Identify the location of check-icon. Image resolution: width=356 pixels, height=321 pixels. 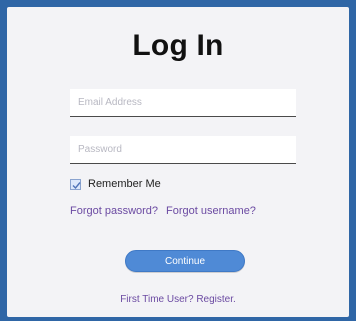
(76, 185).